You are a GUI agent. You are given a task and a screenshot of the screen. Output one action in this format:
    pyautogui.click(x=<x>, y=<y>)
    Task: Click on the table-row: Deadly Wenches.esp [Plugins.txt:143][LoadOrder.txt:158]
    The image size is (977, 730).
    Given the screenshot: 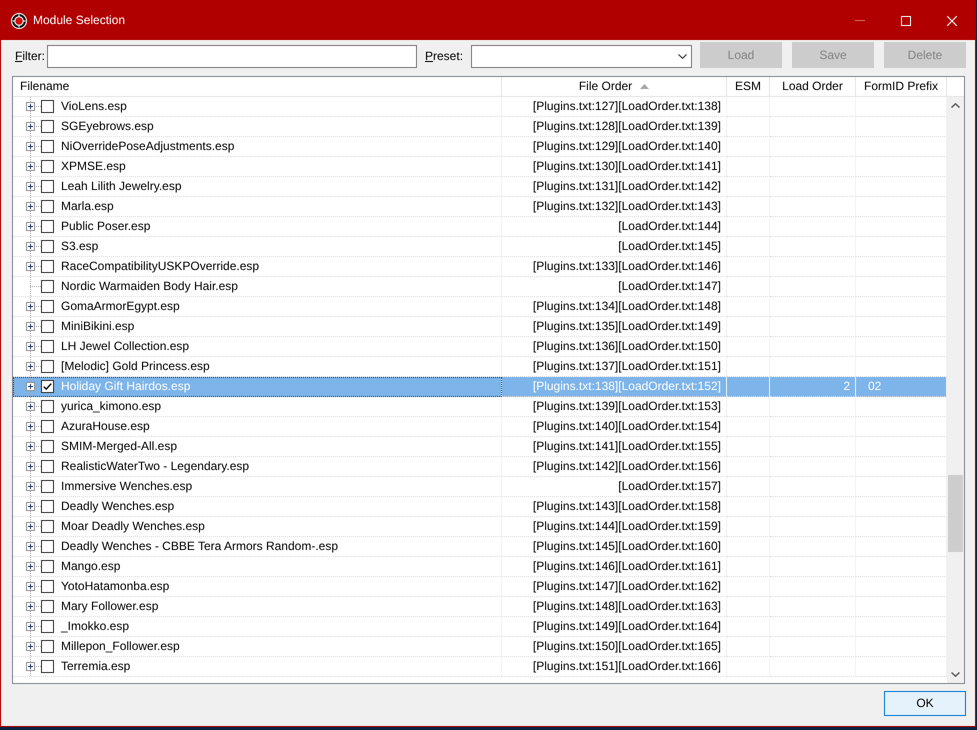 What is the action you would take?
    pyautogui.click(x=480, y=507)
    